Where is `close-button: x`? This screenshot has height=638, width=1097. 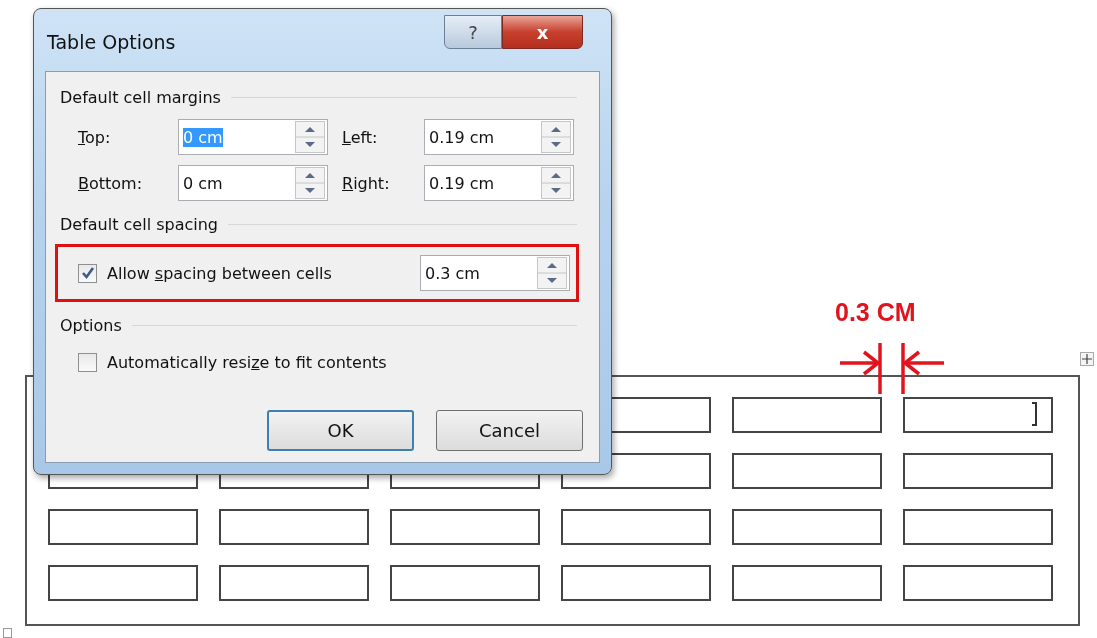 close-button: x is located at coordinates (542, 32).